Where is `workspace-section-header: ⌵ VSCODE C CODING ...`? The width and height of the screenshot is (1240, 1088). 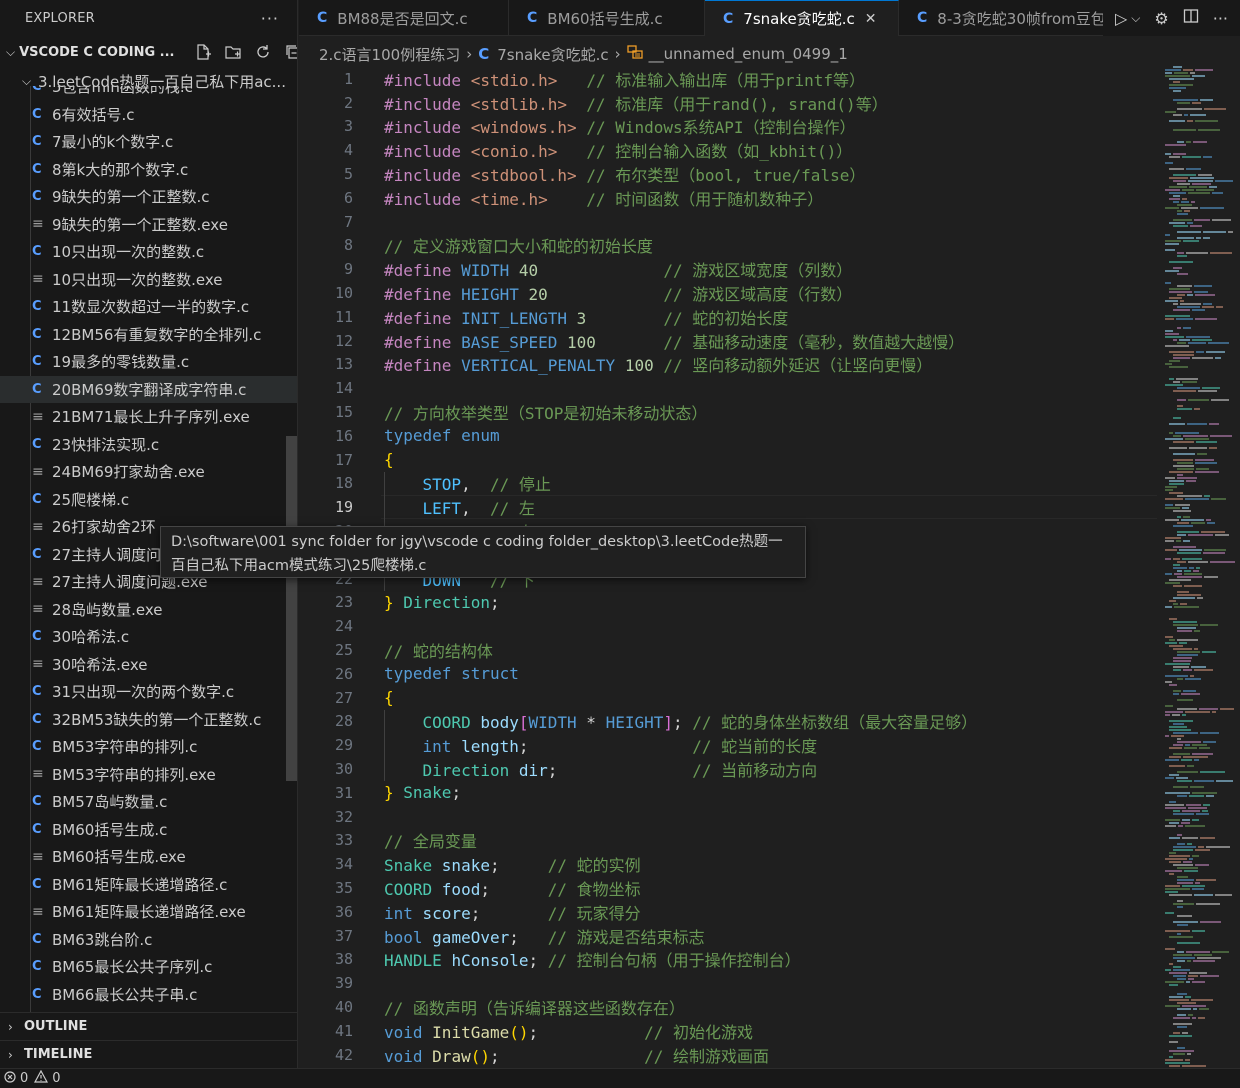 workspace-section-header: ⌵ VSCODE C CODING ... is located at coordinates (148, 52).